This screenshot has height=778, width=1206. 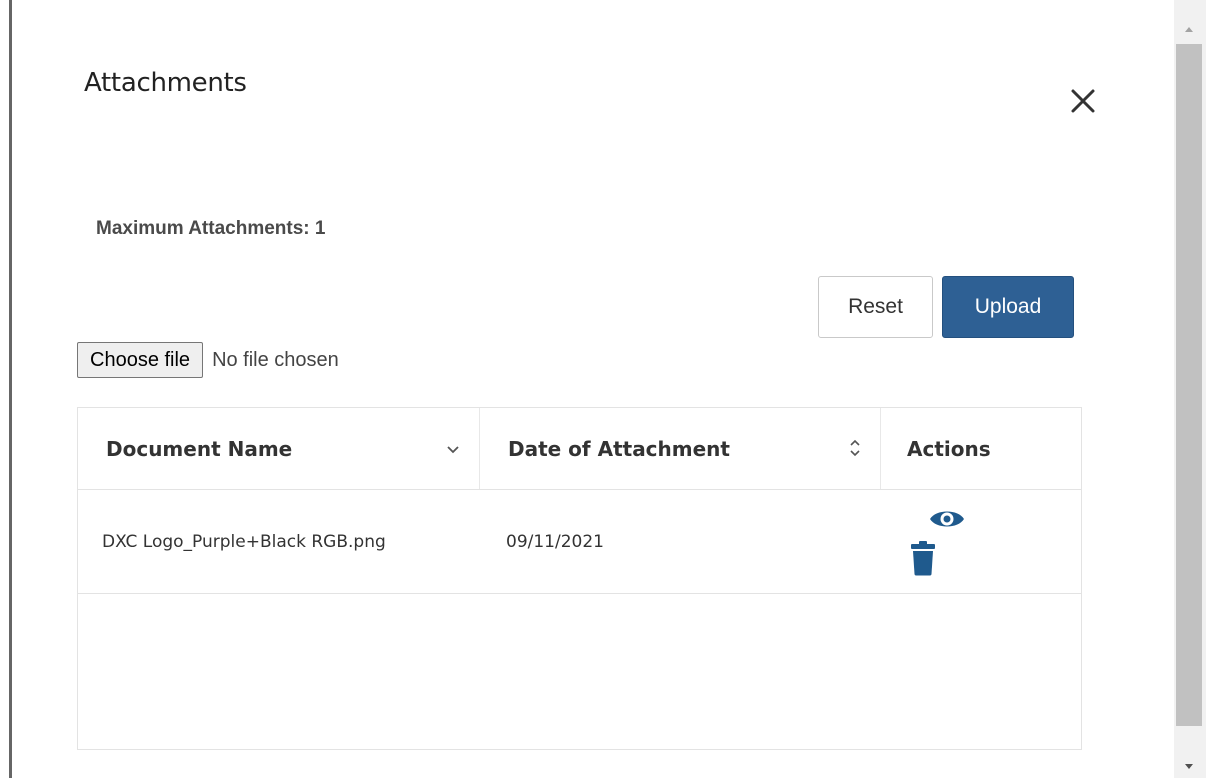 What do you see at coordinates (6, 389) in the screenshot?
I see `dialog-left-border` at bounding box center [6, 389].